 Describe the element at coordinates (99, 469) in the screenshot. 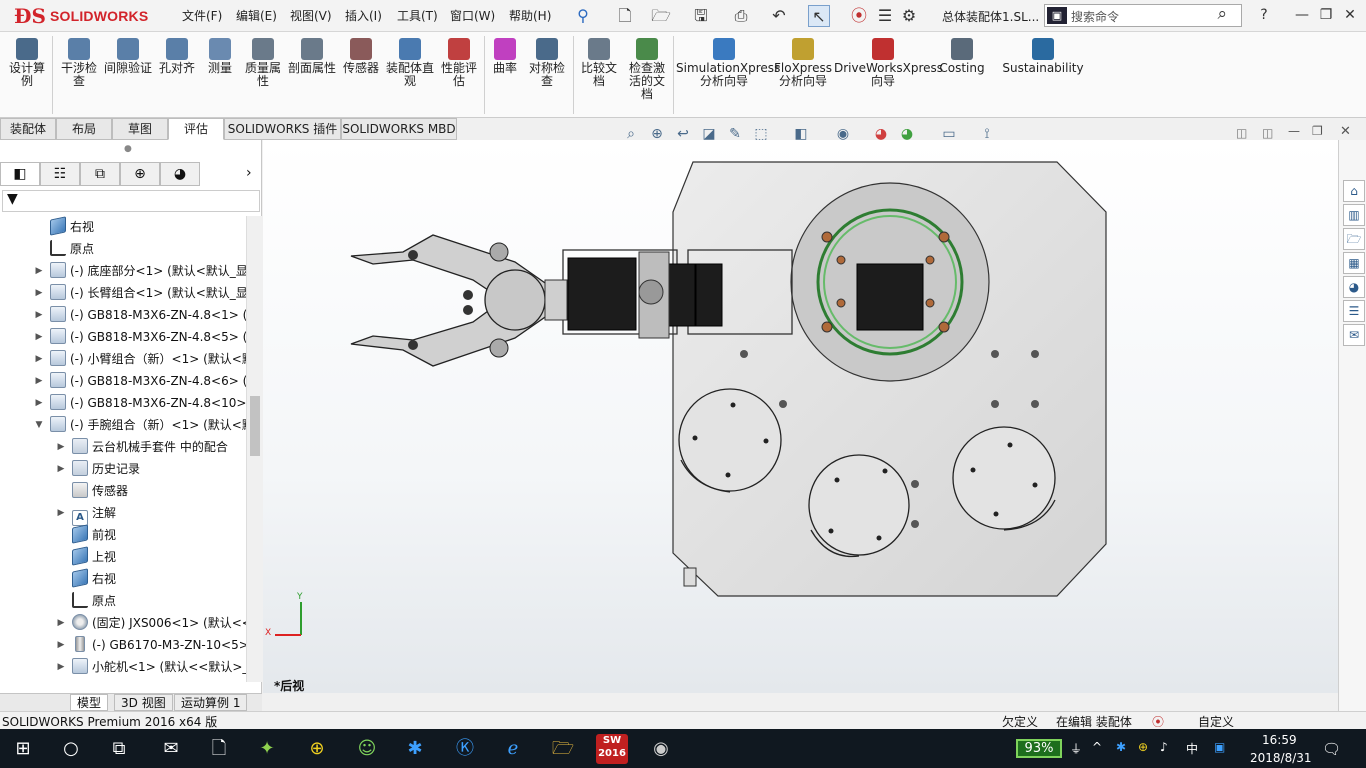

I see `tree-node: ▶ 历史记录` at that location.